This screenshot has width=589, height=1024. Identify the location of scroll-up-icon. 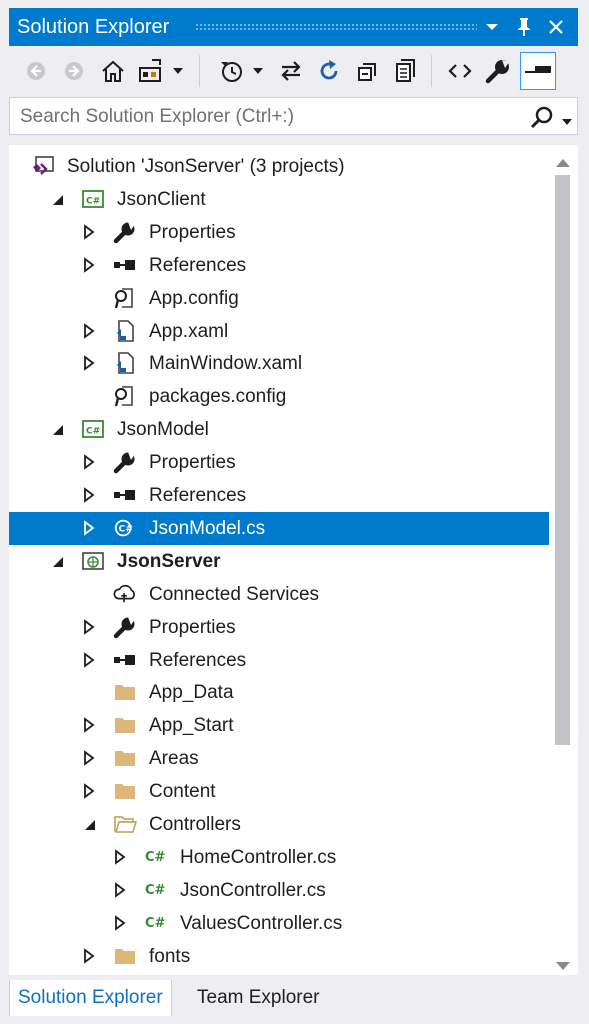
(563, 163).